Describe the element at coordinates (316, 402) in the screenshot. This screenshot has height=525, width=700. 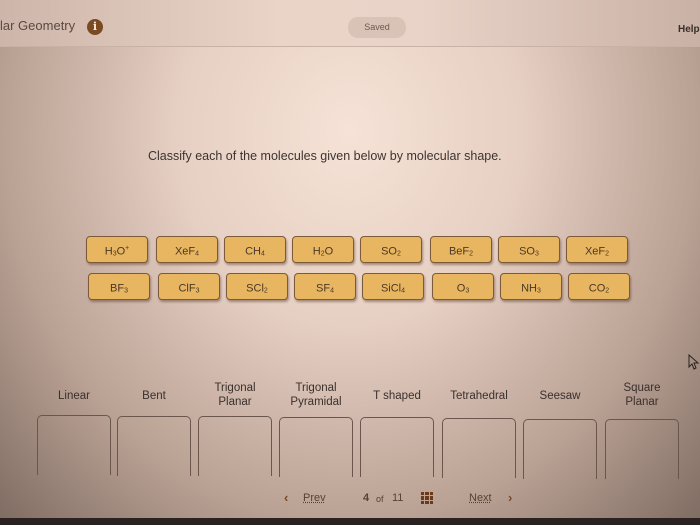
I see `bin-label-line: Pyramidal` at that location.